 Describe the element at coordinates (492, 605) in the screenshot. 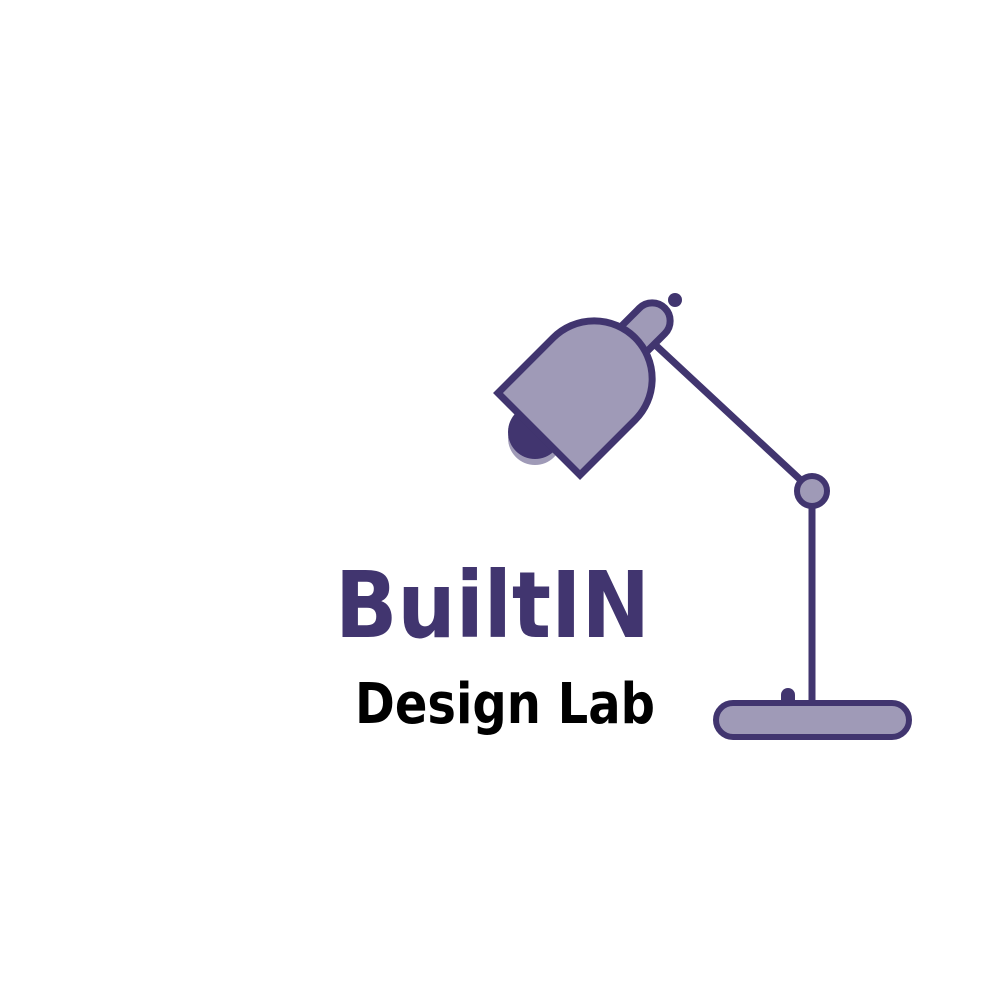

I see `brand-name: BuiltIN` at that location.